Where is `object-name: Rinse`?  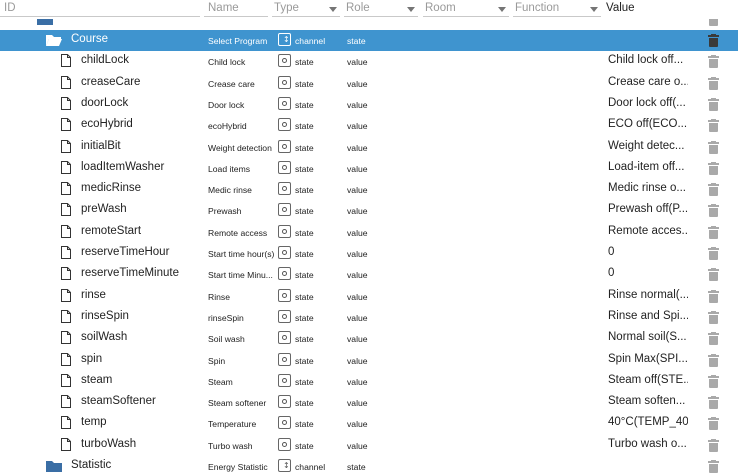
object-name: Rinse is located at coordinates (219, 296).